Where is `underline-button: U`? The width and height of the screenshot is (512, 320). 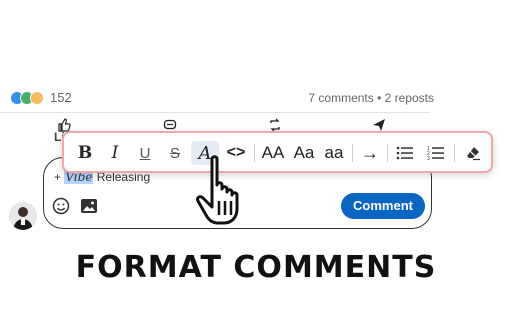 underline-button: U is located at coordinates (145, 153).